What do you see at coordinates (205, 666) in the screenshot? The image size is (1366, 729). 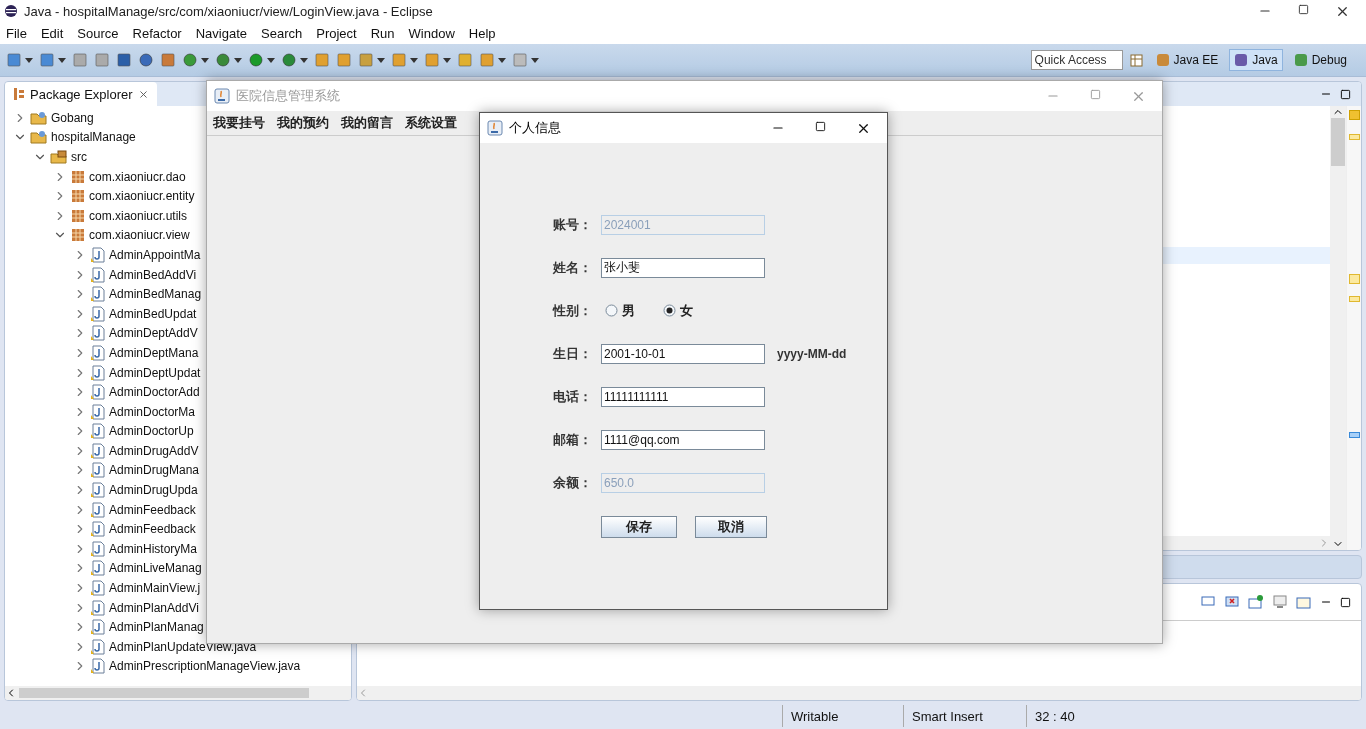 I see `tree-item: AdminPrescriptionManageView.java` at bounding box center [205, 666].